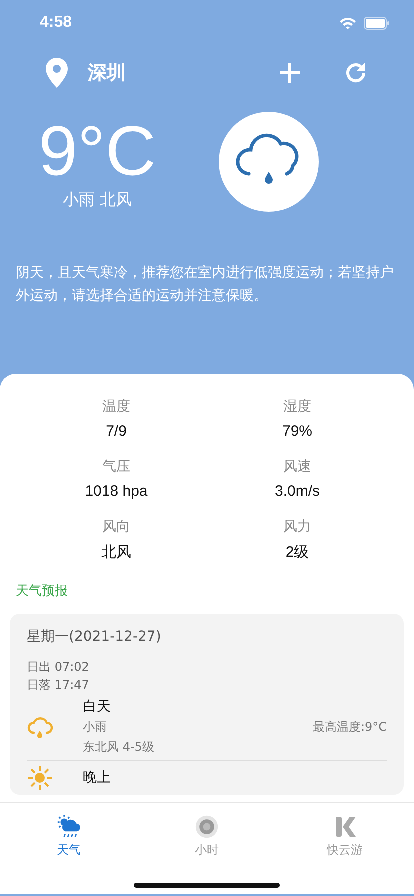 This screenshot has height=896, width=414. What do you see at coordinates (56, 23) in the screenshot?
I see `status-time: 4:58` at bounding box center [56, 23].